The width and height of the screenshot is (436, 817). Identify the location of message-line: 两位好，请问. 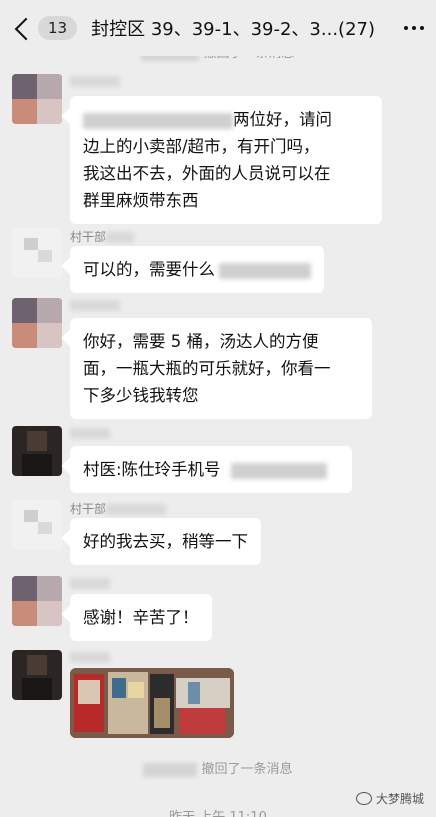
(226, 119).